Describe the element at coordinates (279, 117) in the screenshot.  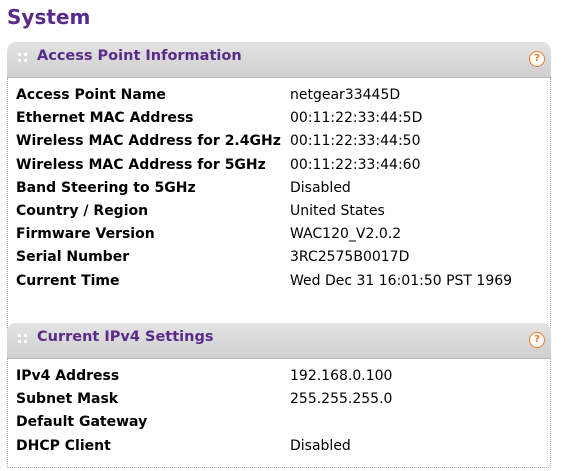
I see `info-row-ethernet-mac: Ethernet MAC Address 00:11:22:33:44:5D` at that location.